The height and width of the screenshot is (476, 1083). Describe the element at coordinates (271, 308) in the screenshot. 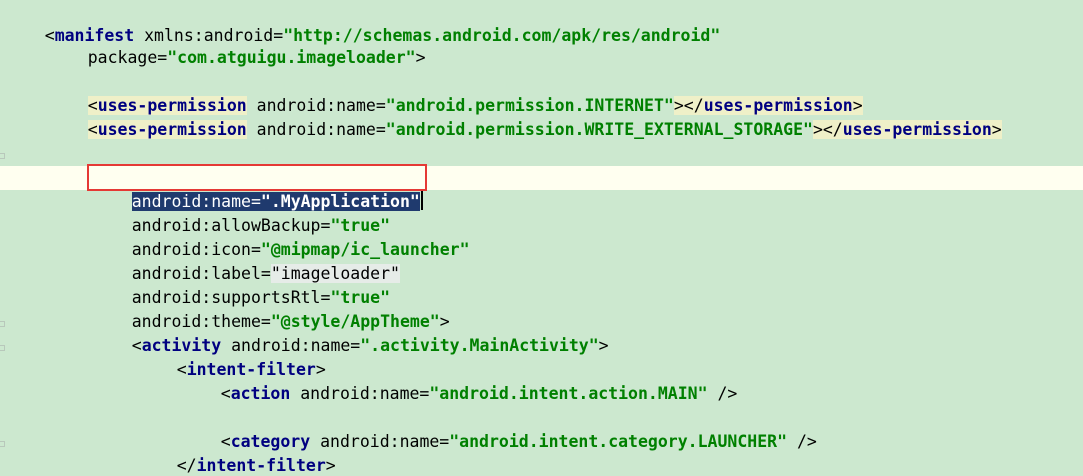

I see `code-line-theme: android:theme="@style/AppTheme">` at that location.